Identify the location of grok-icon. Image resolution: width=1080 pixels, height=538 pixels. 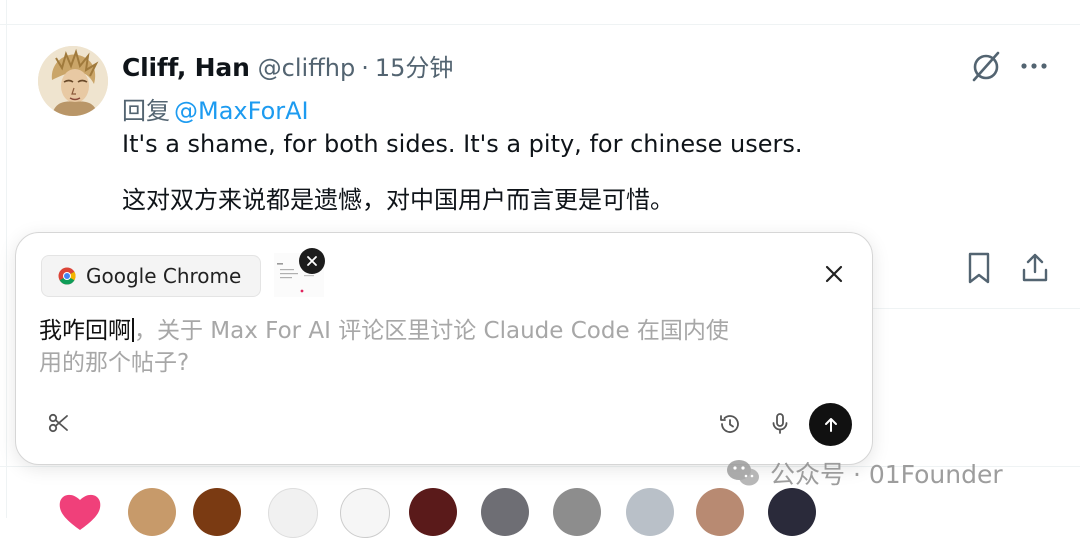
(986, 66).